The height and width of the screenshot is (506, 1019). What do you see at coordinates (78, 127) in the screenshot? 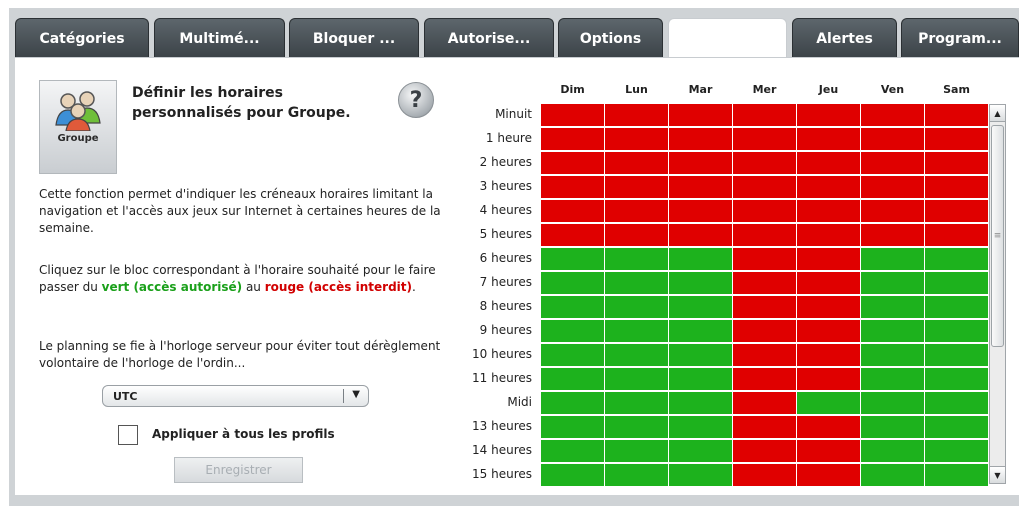
I see `profile-icon-box: Groupe` at bounding box center [78, 127].